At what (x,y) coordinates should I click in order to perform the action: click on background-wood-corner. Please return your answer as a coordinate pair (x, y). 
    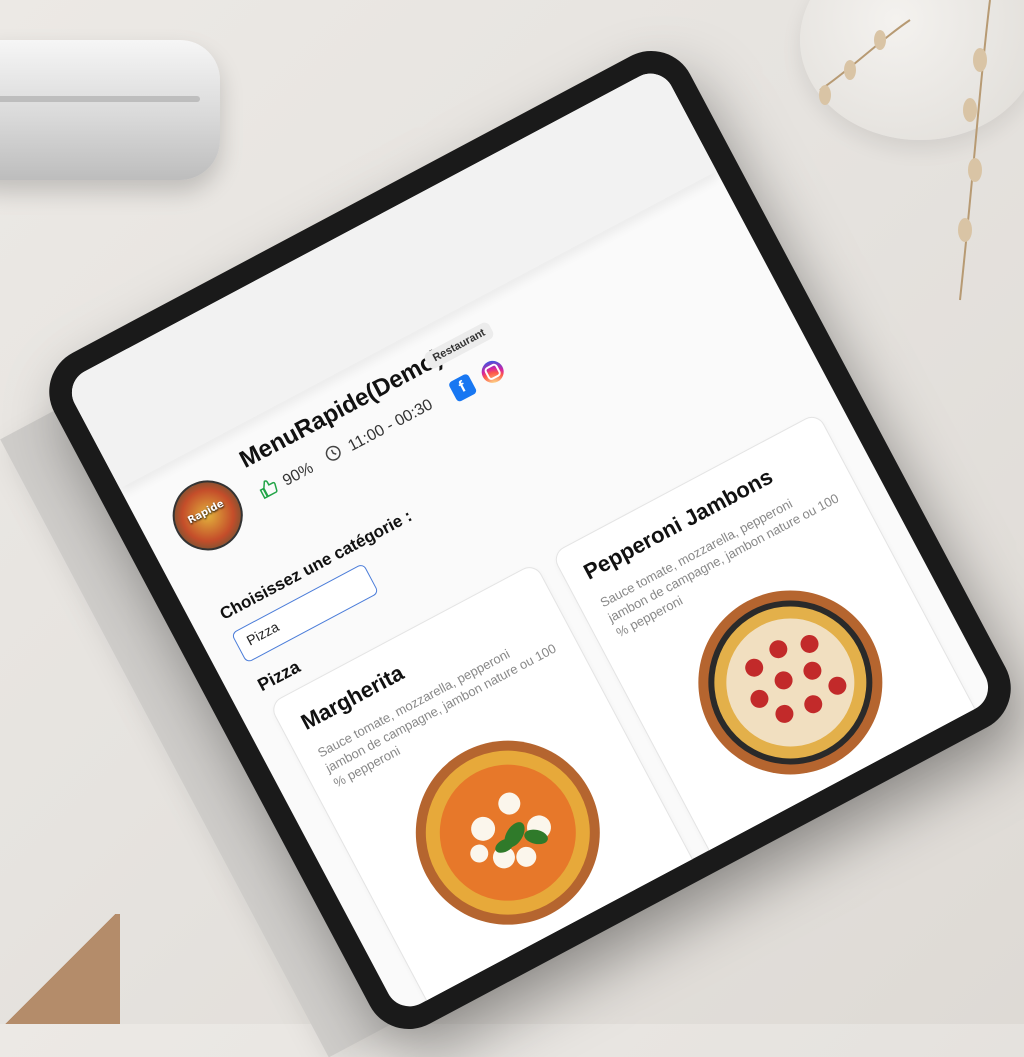
    Looking at the image, I should click on (60, 969).